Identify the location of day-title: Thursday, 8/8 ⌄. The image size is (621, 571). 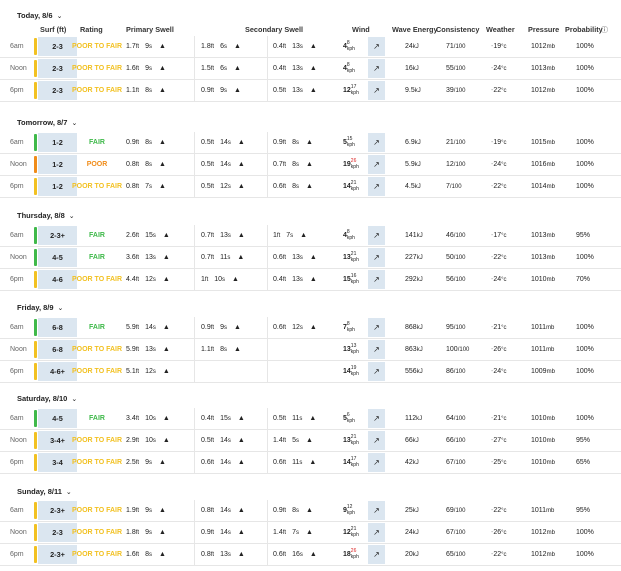
(46, 215).